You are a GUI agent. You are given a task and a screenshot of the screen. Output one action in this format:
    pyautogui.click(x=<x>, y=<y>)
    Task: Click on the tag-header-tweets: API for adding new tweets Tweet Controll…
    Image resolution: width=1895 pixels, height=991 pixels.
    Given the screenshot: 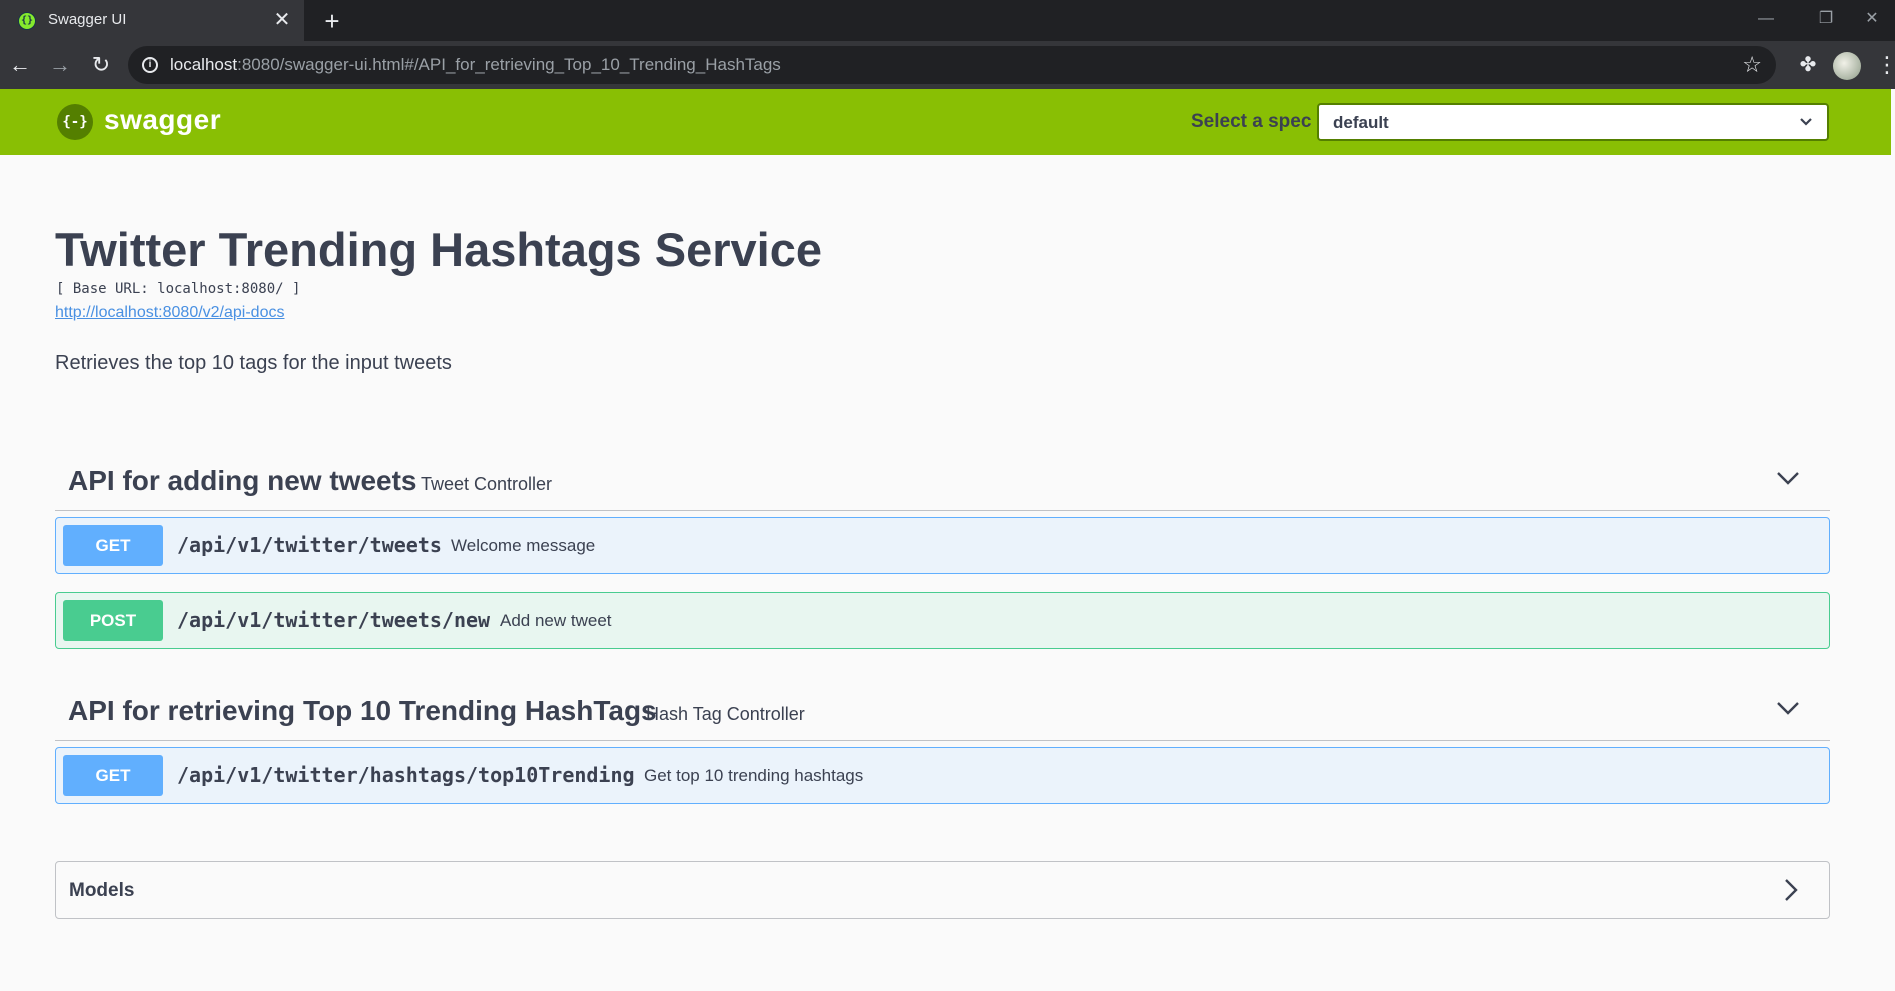 What is the action you would take?
    pyautogui.click(x=942, y=479)
    